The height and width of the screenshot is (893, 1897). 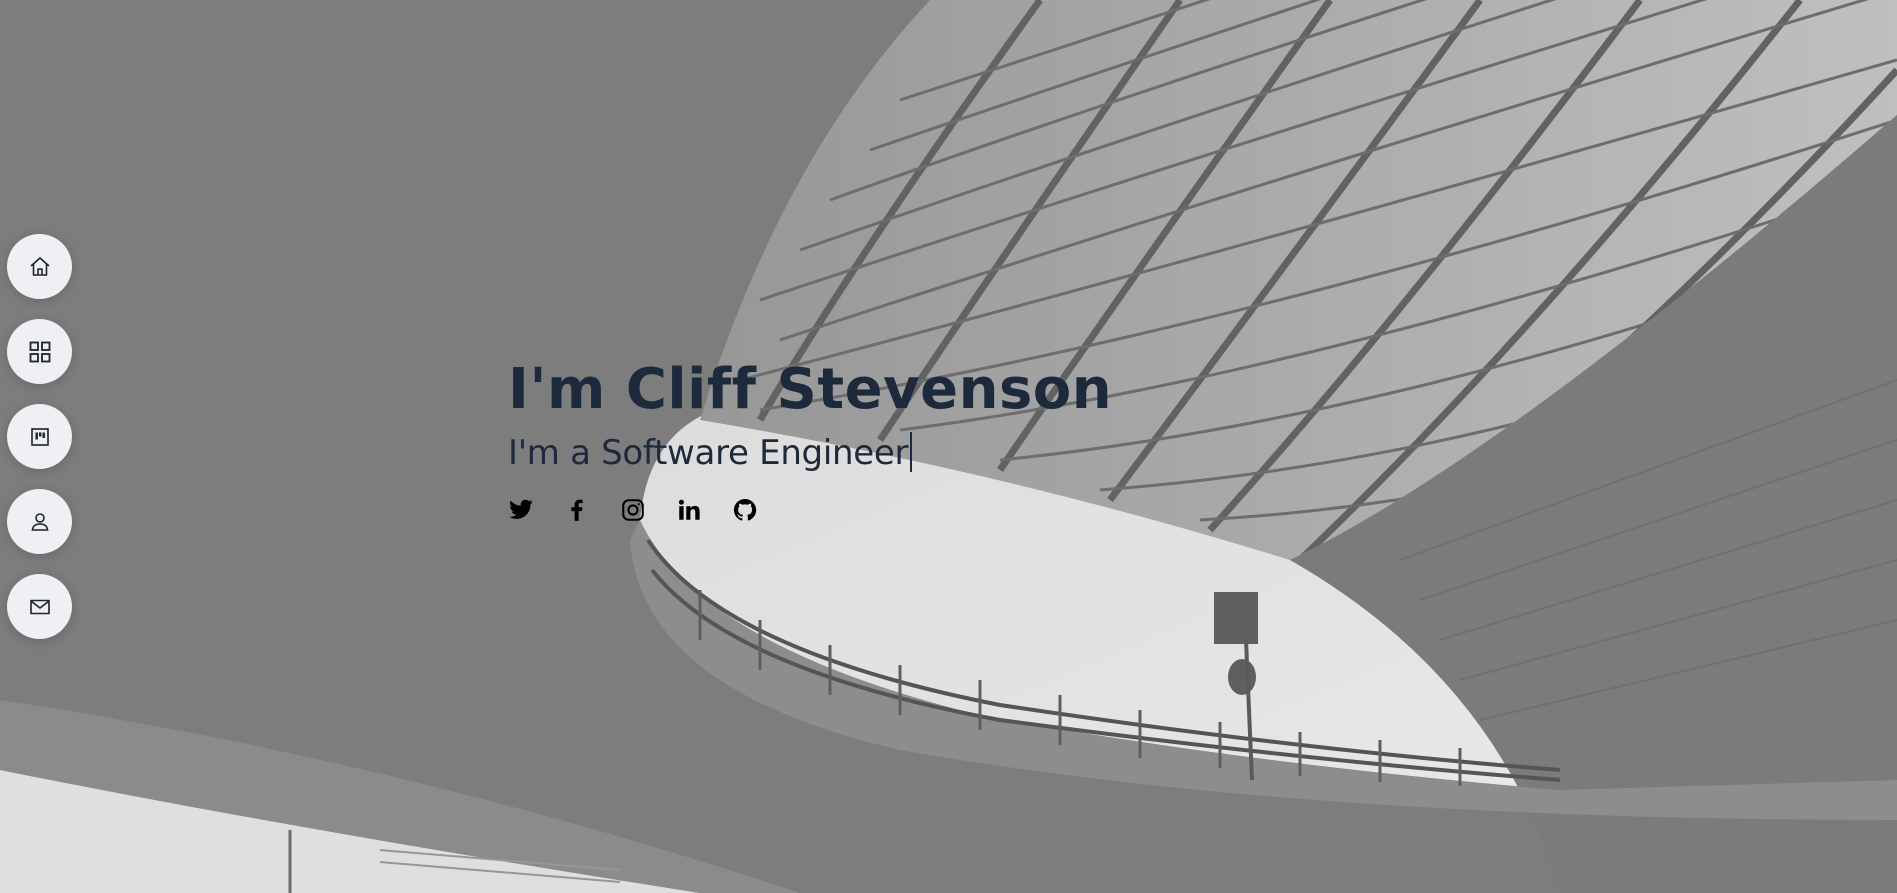 I want to click on grid-icon, so click(x=39, y=351).